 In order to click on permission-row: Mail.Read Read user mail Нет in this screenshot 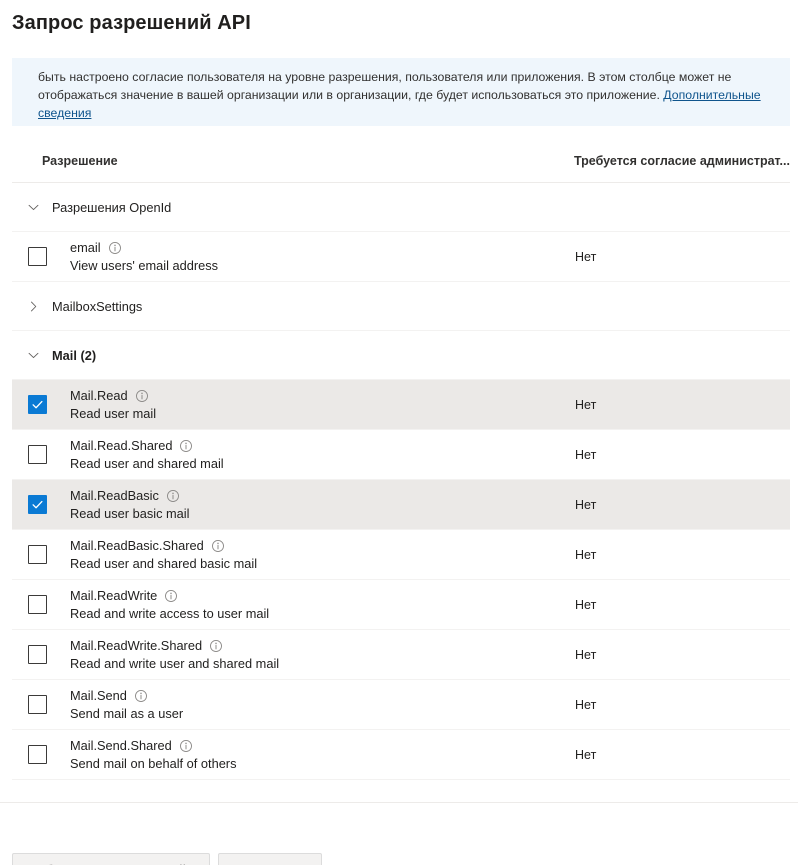, I will do `click(401, 405)`.